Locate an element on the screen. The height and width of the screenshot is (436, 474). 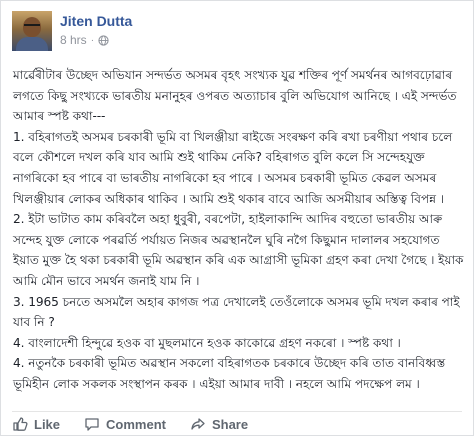
post-actions-bar: Like Comment Share is located at coordinates (237, 422).